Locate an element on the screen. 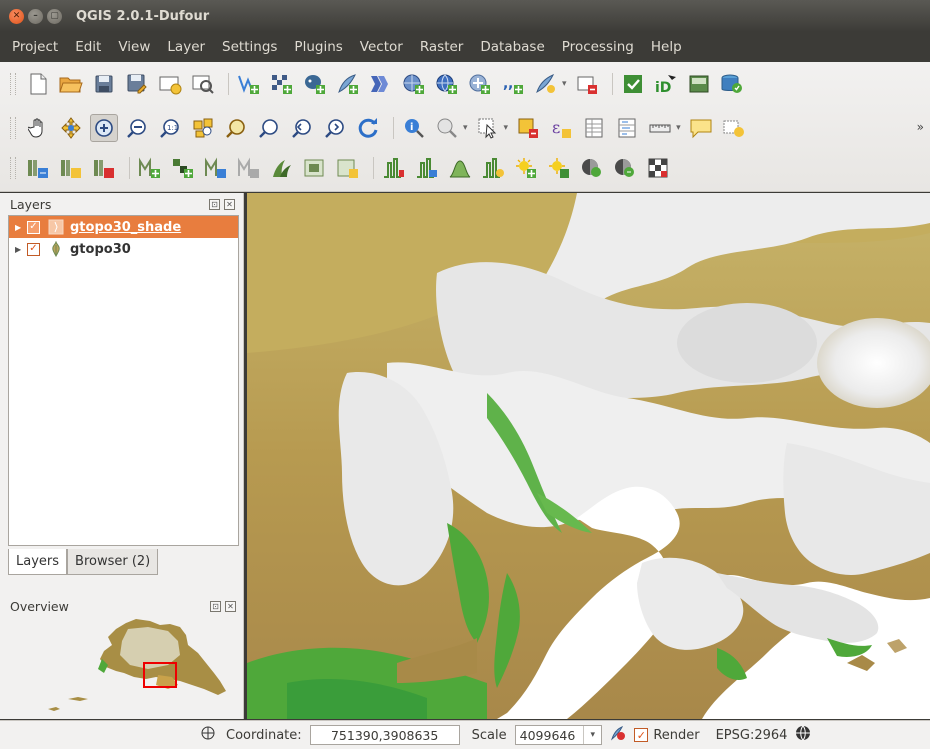  feature-action-icon is located at coordinates (447, 128).